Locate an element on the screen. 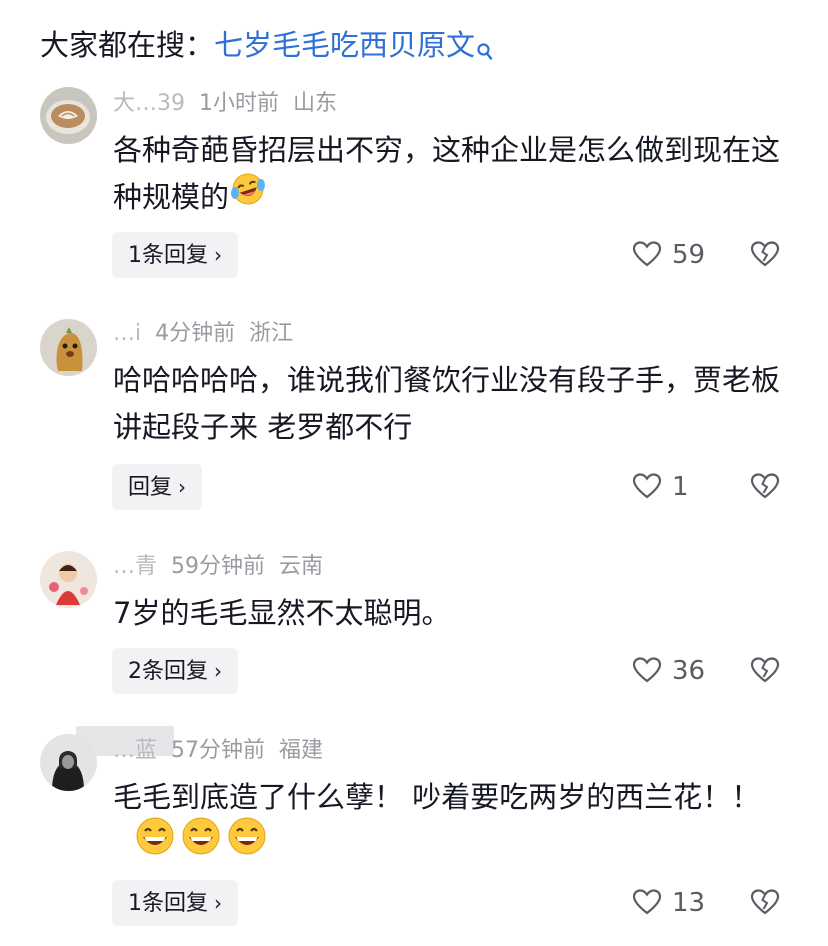 The height and width of the screenshot is (946, 828). comment-text: 7岁的毛毛显然不太聪明。 is located at coordinates (282, 613).